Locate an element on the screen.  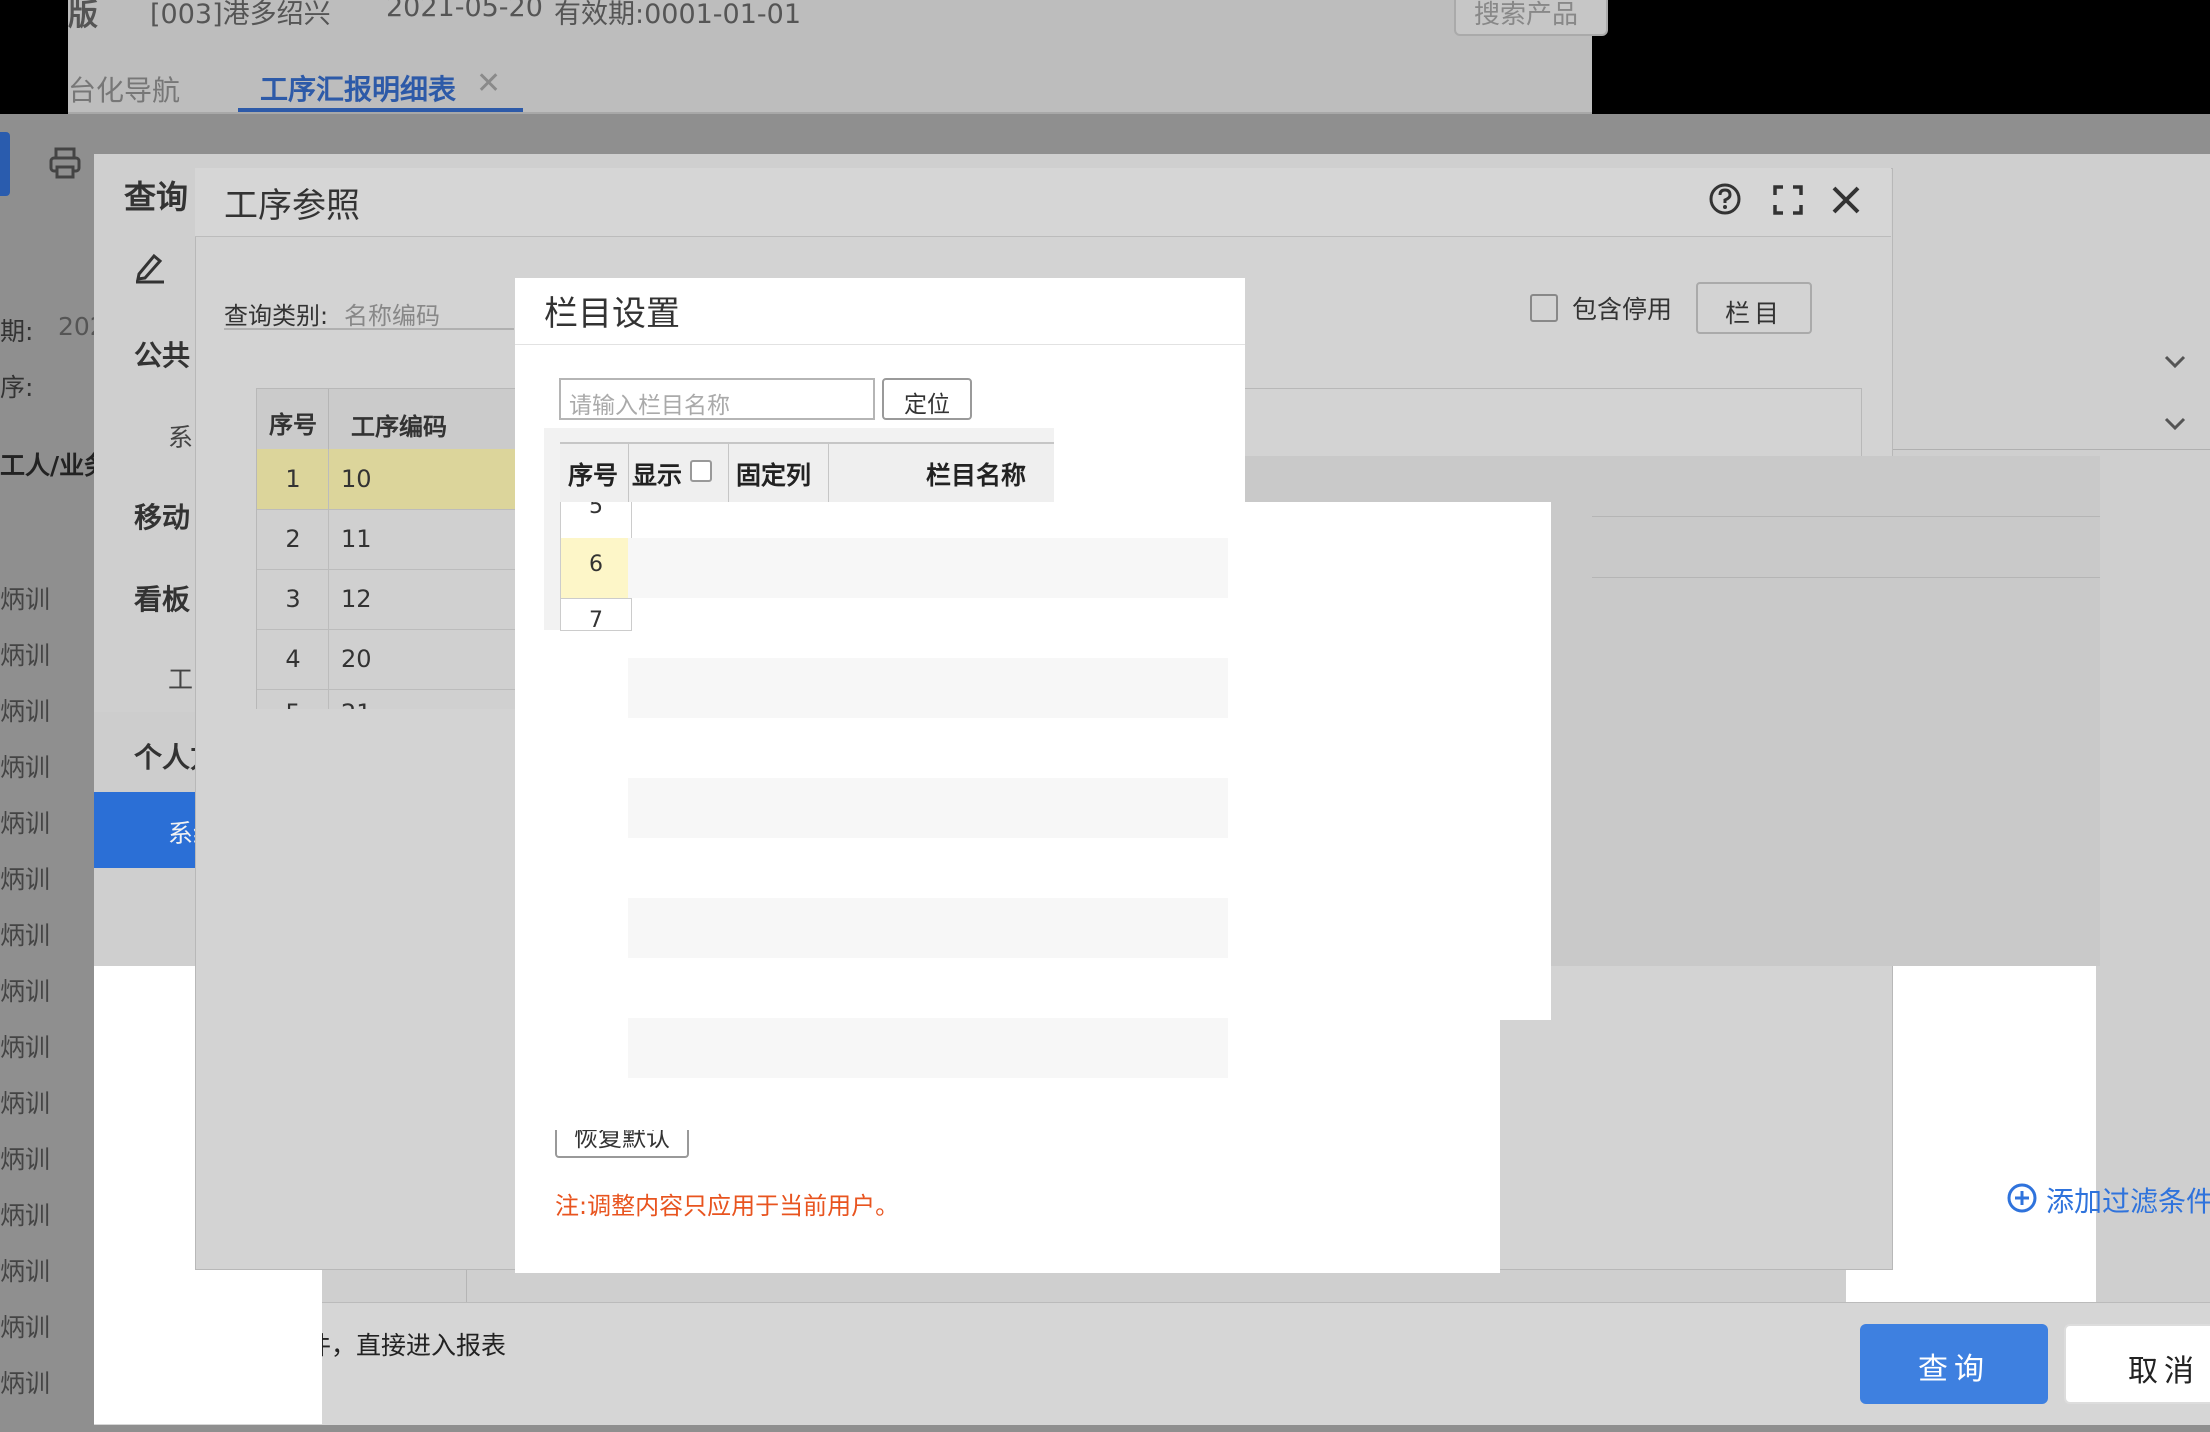
process-table: 序号 工序编码 1 10 2 11 3 12 4 20 5 21 is located at coordinates (386, 548).